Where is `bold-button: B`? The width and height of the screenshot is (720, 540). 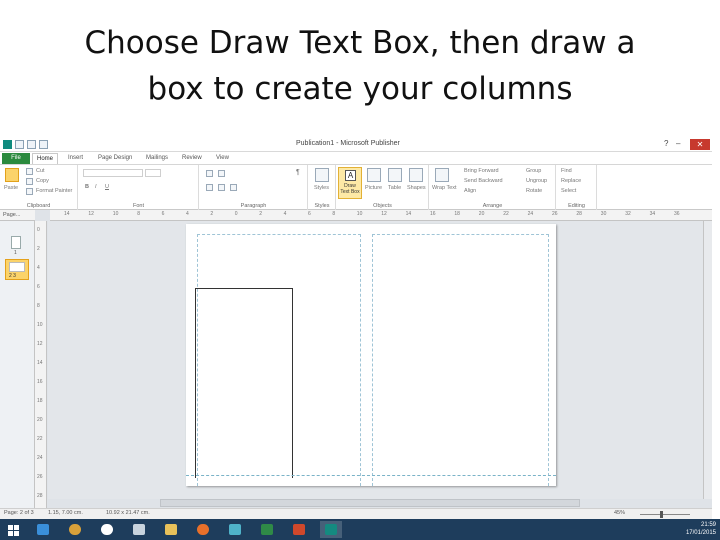
bold-button: B is located at coordinates (87, 187).